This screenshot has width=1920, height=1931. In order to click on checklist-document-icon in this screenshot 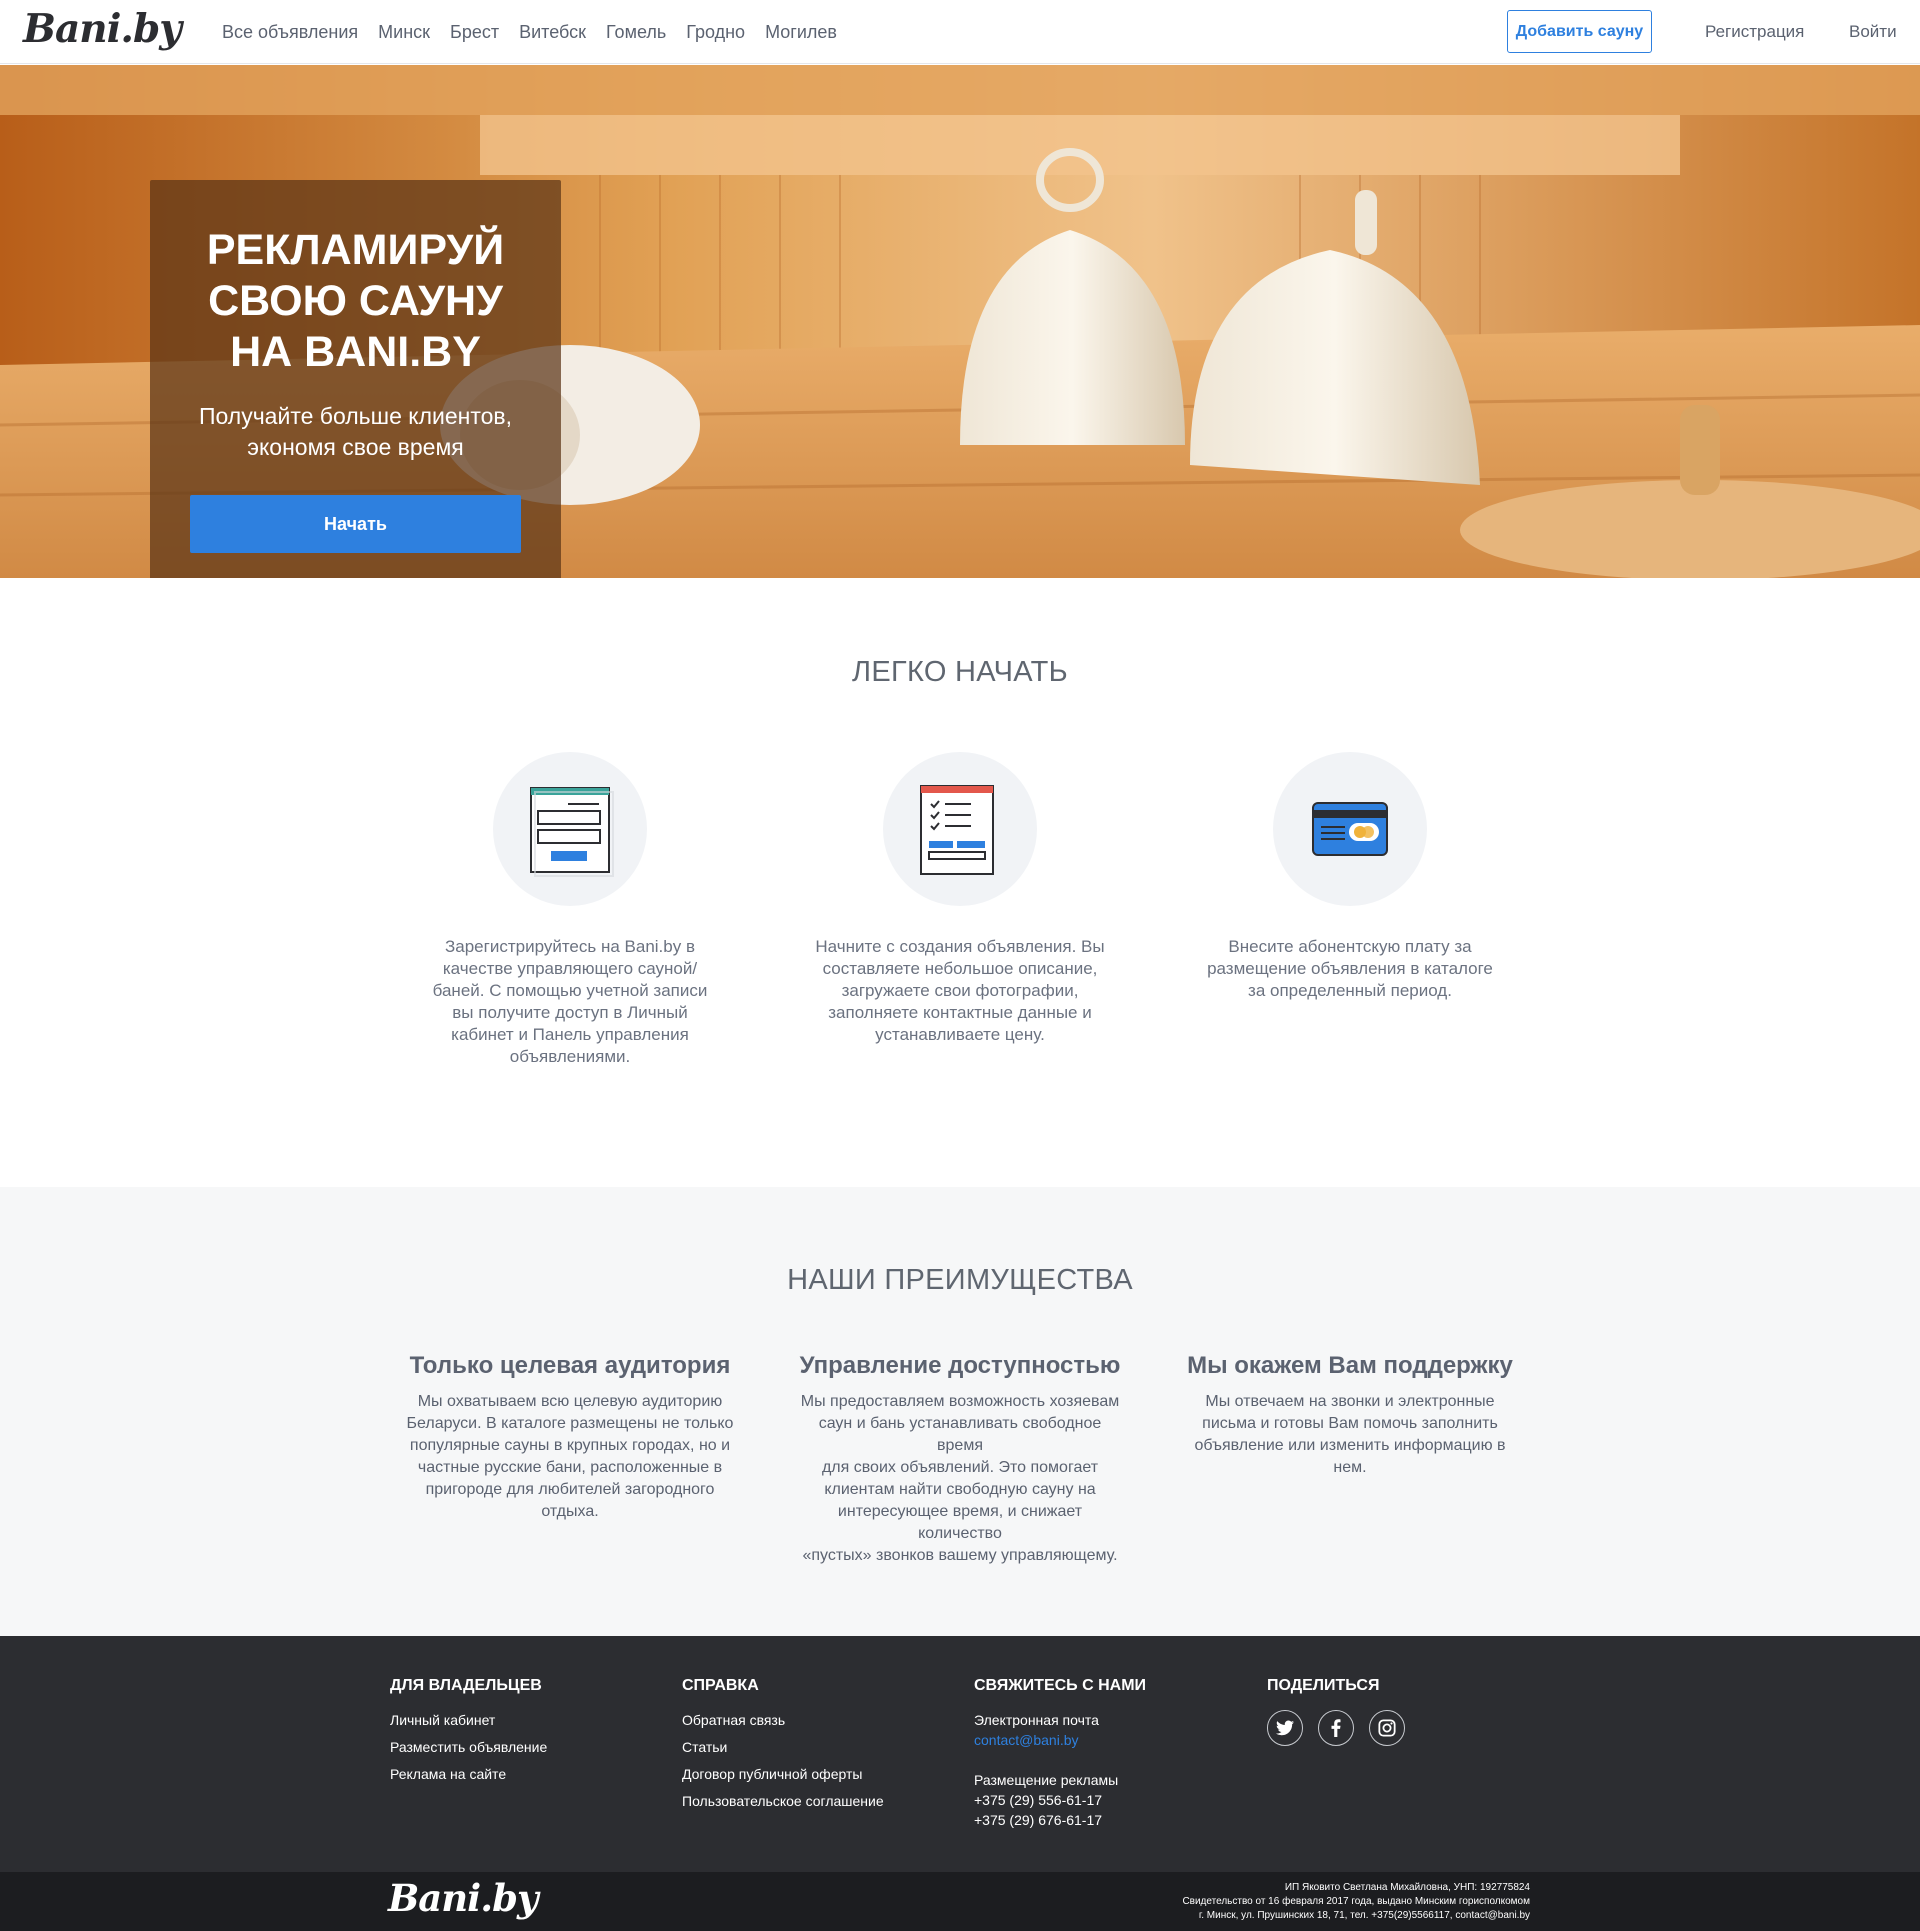, I will do `click(957, 830)`.